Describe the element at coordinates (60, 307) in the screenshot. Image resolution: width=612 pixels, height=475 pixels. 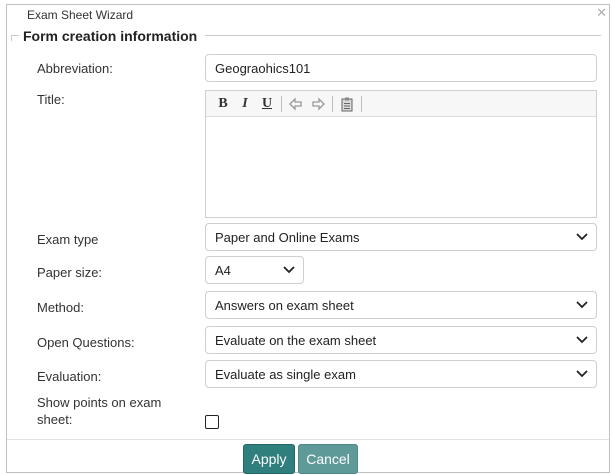
I see `method-label: Method:` at that location.